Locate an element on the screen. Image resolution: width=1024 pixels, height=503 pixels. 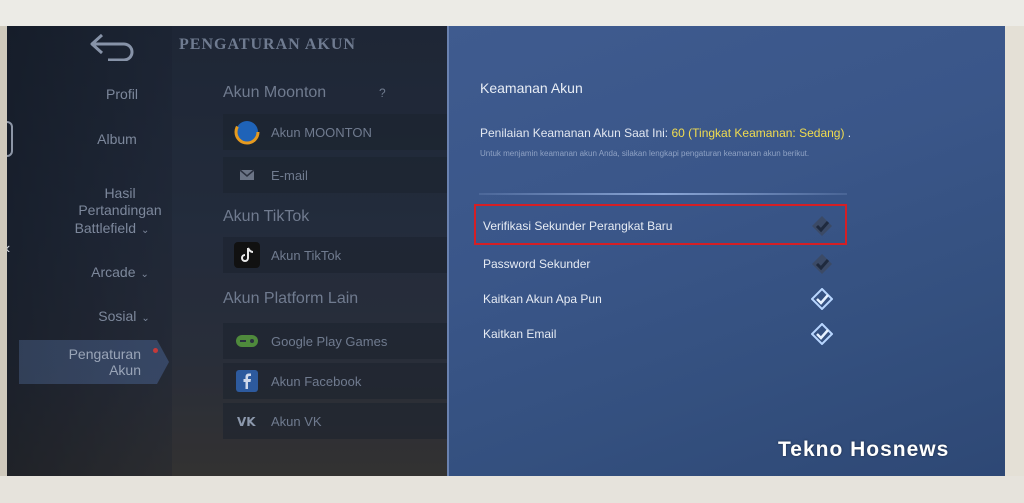
option-new-device-verification: Verifikasi Sekunder Perangkat Baru is located at coordinates (663, 226).